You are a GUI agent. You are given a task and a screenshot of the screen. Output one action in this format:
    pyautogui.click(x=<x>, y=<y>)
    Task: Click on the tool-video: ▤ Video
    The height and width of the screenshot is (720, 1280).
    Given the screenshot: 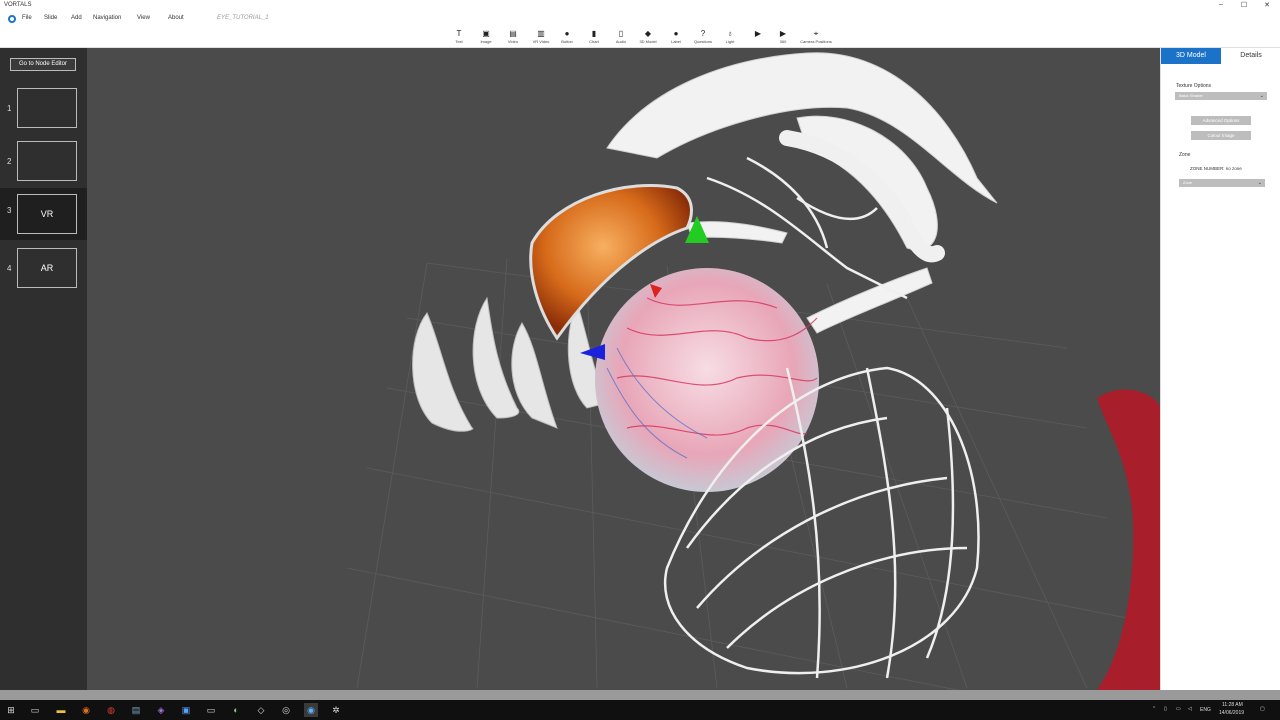 What is the action you would take?
    pyautogui.click(x=513, y=39)
    